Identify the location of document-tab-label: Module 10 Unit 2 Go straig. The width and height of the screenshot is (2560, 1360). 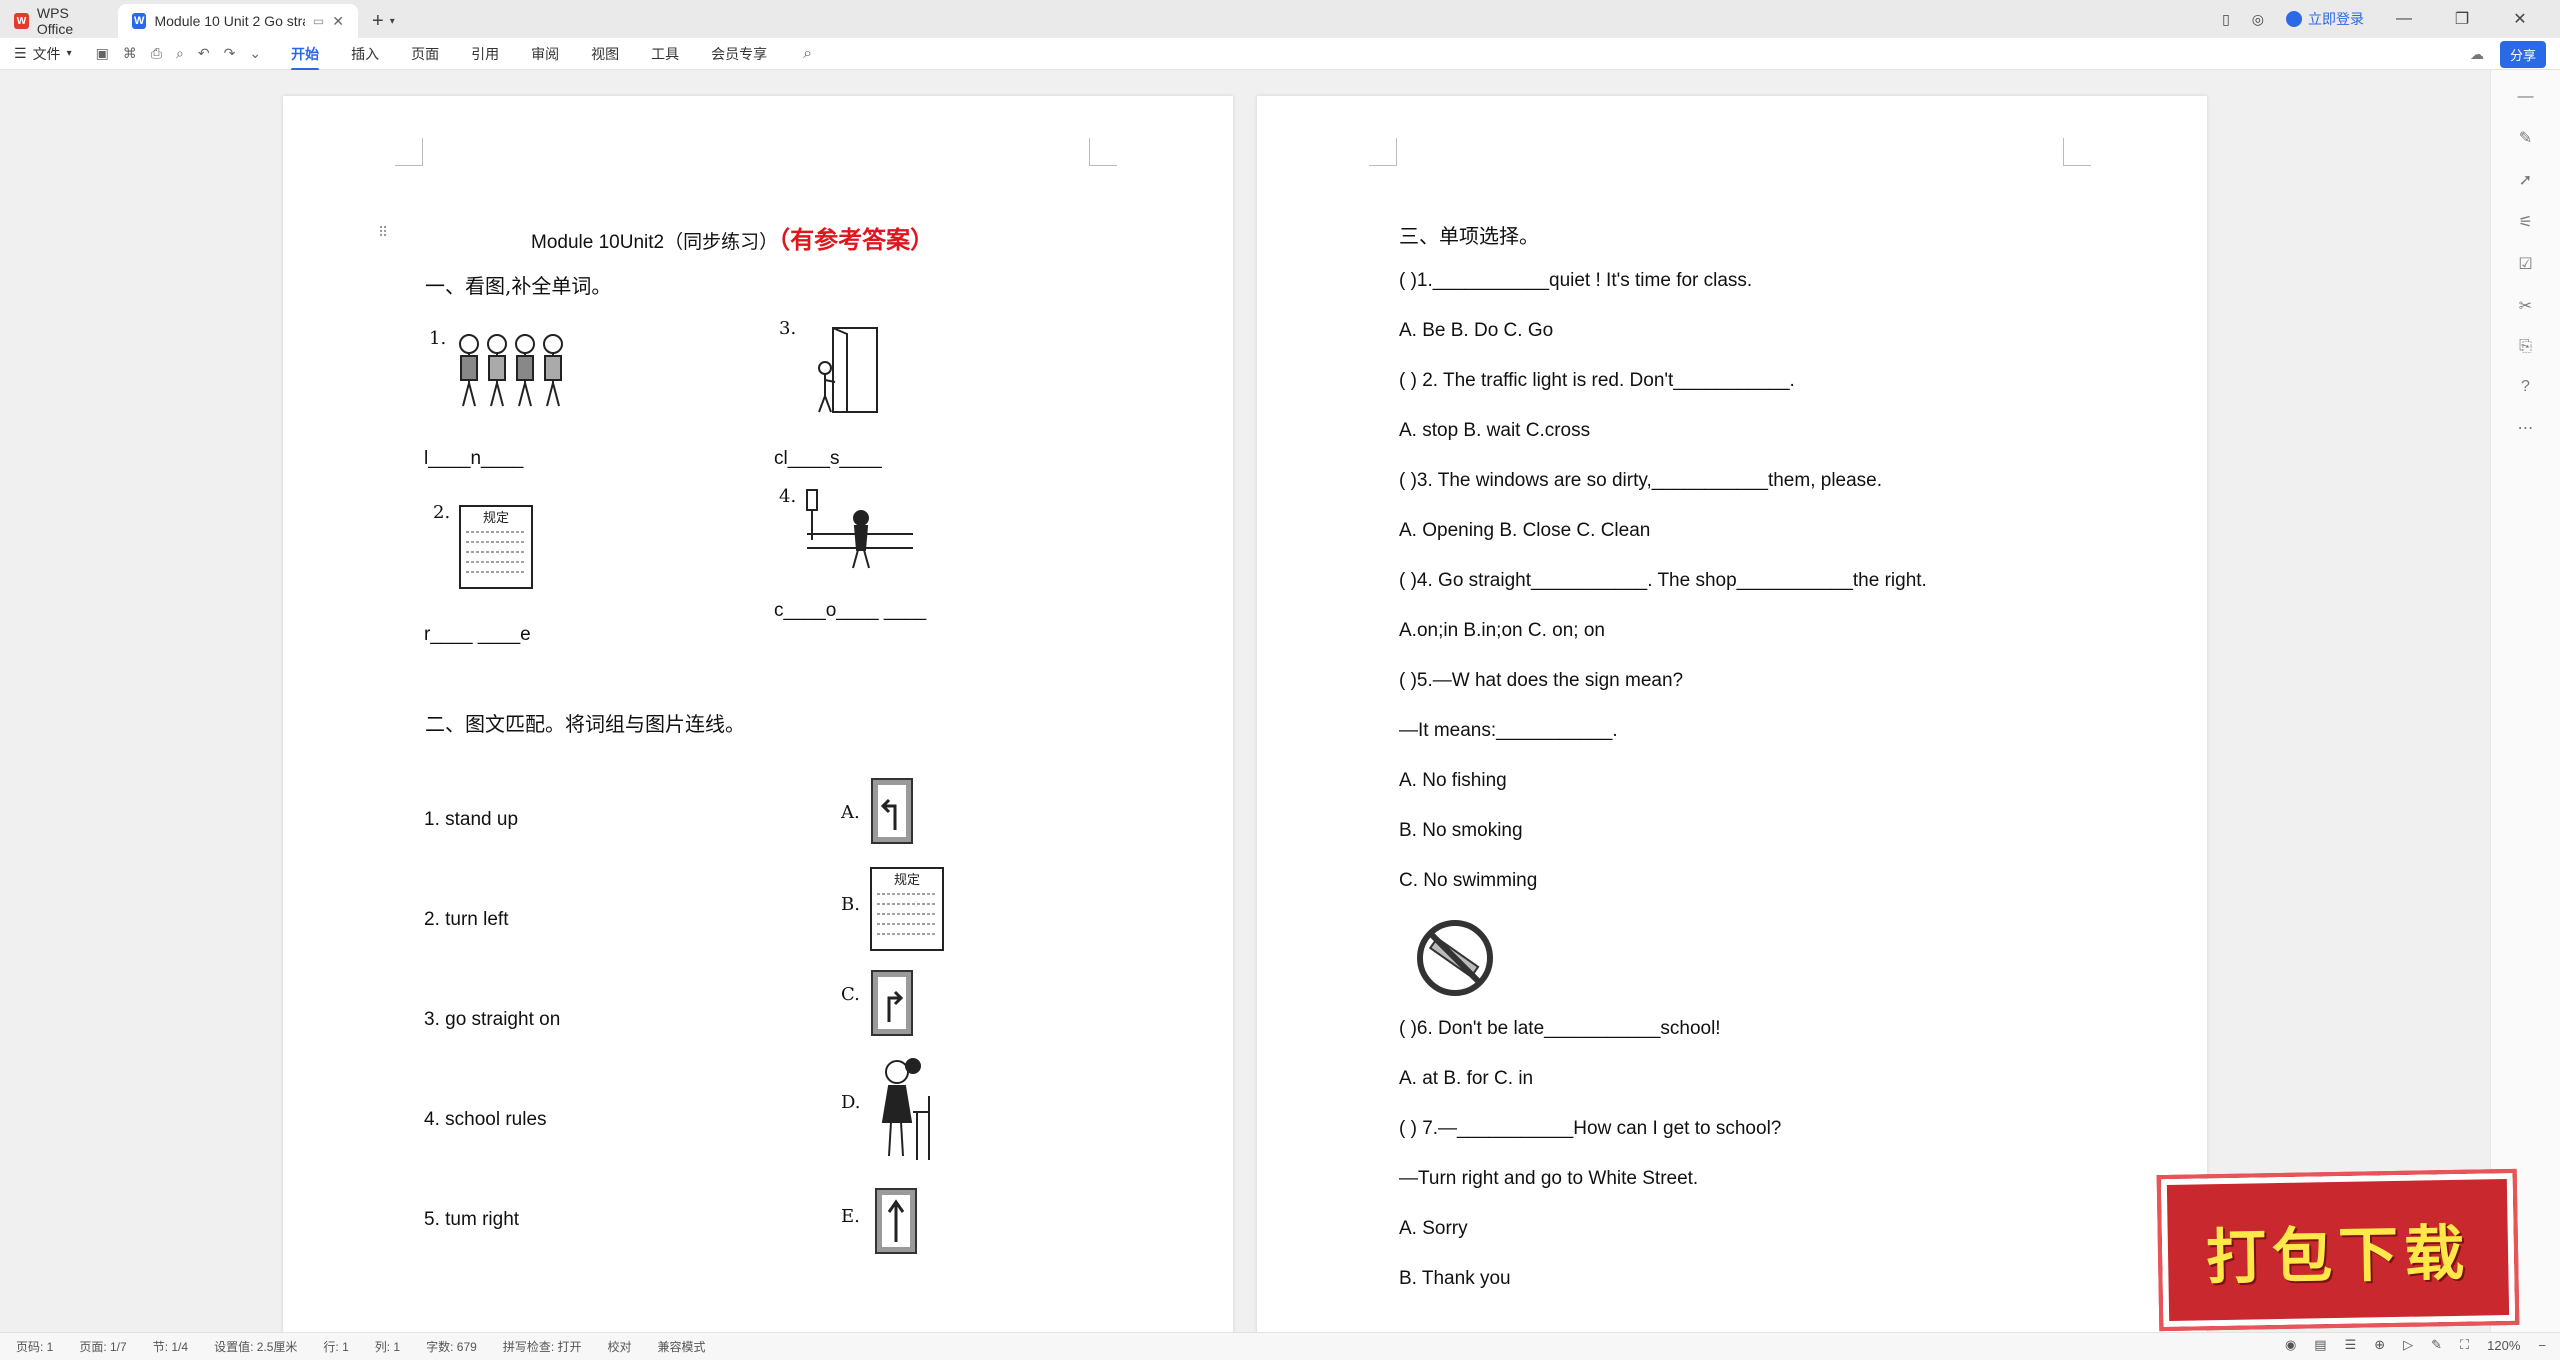
(229, 21).